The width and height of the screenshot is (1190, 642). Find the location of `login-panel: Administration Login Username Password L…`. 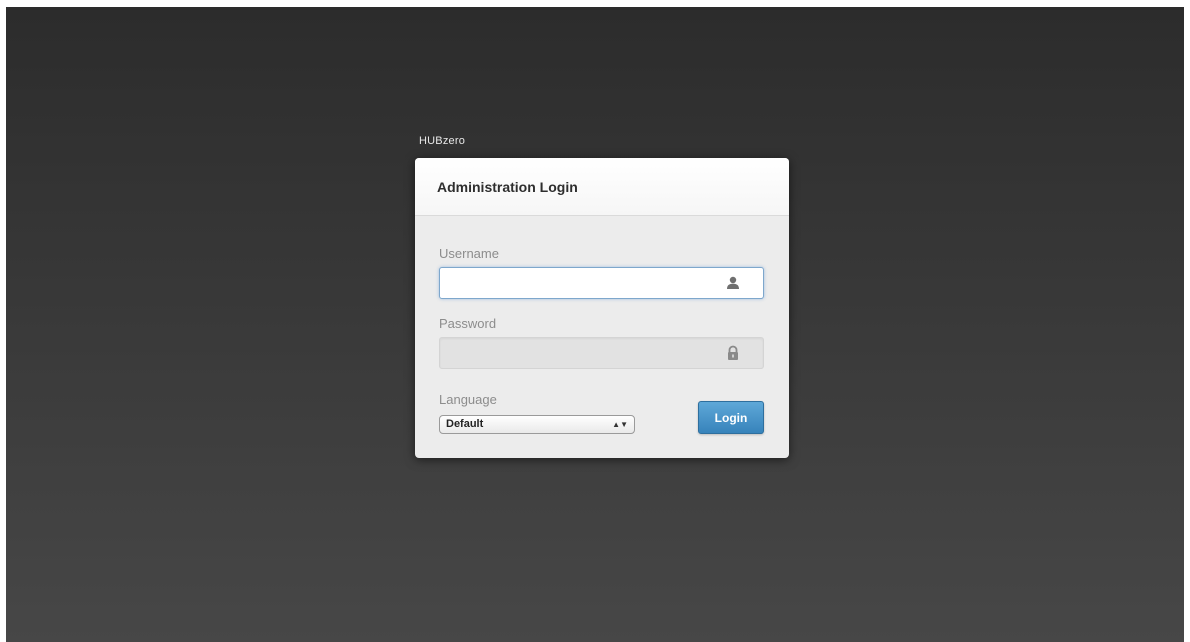

login-panel: Administration Login Username Password L… is located at coordinates (602, 308).